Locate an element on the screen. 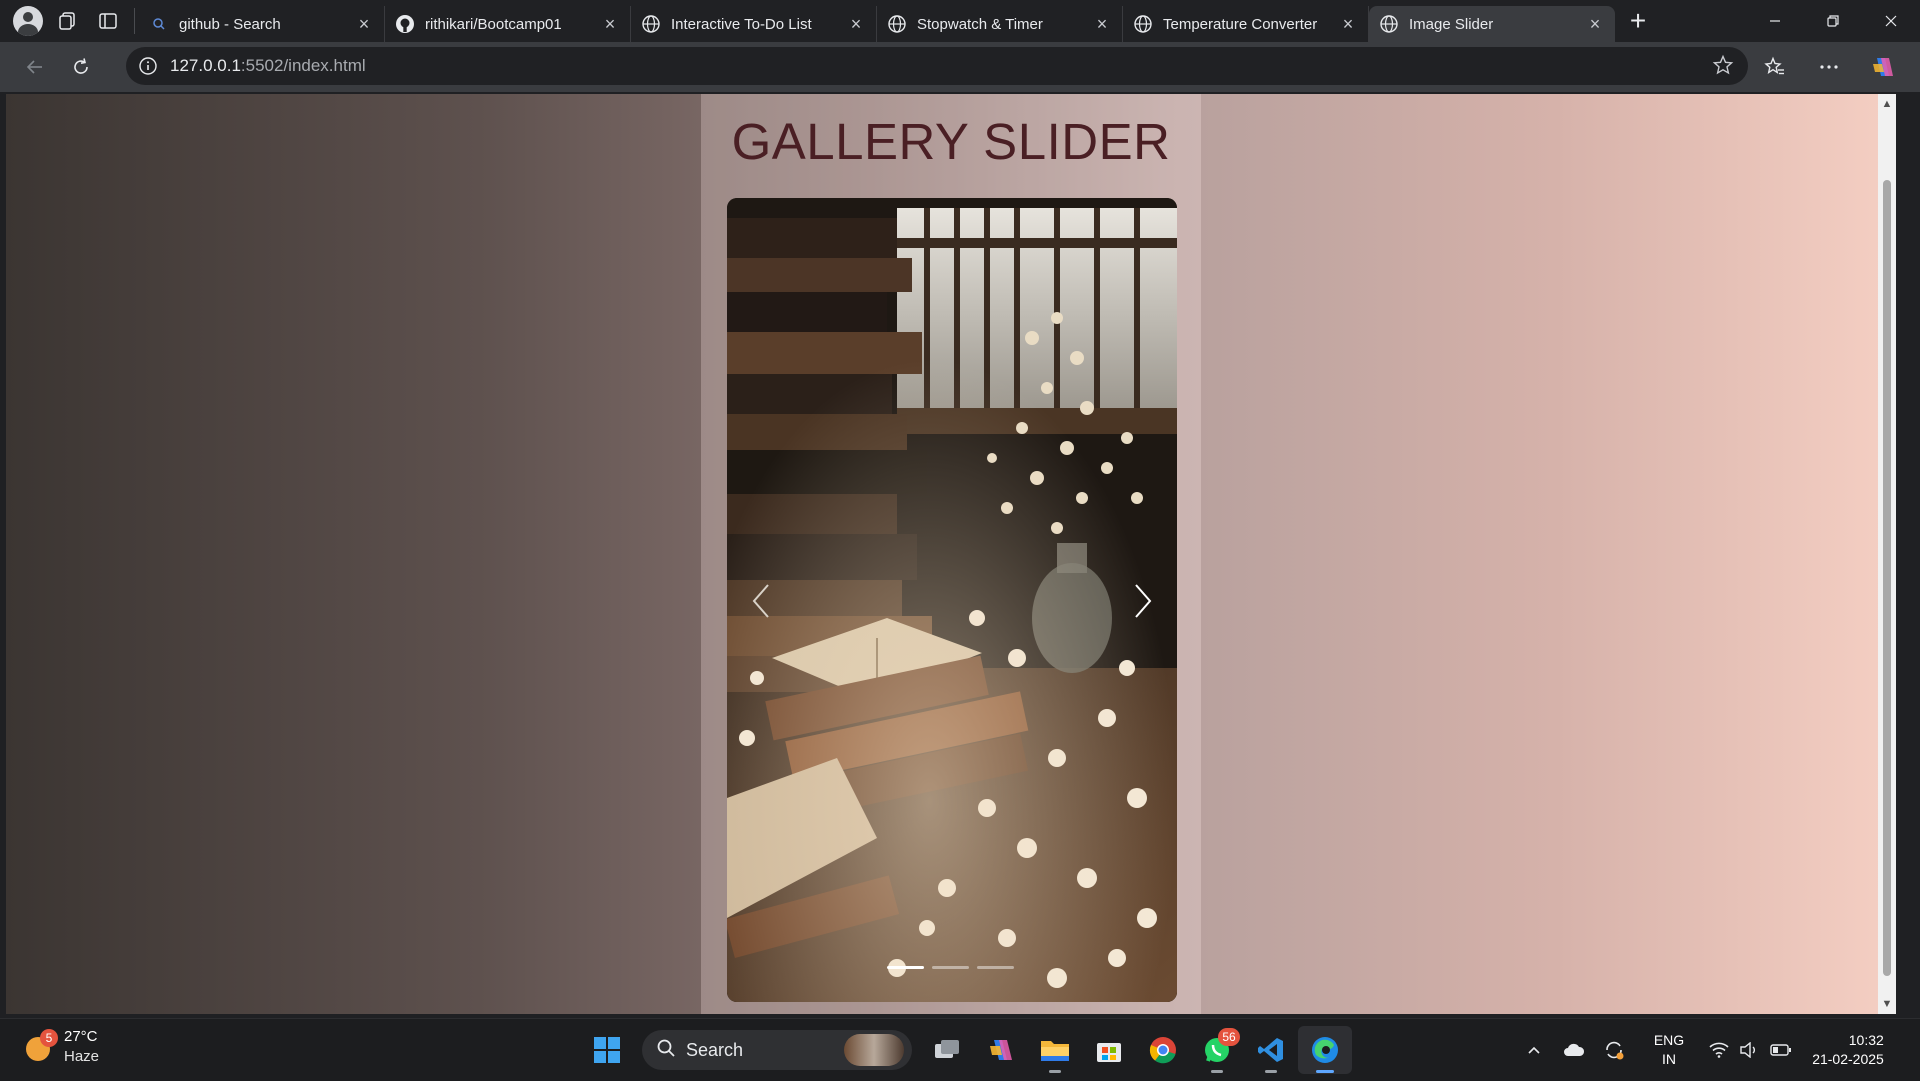 The image size is (1920, 1081). minimize-button is located at coordinates (1775, 21).